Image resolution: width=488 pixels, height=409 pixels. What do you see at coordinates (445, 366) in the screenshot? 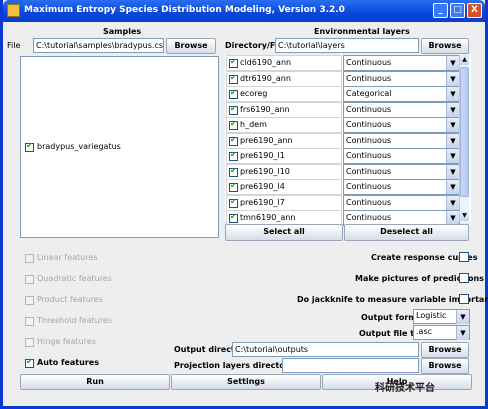
I see `projection-browse-button: Browse` at bounding box center [445, 366].